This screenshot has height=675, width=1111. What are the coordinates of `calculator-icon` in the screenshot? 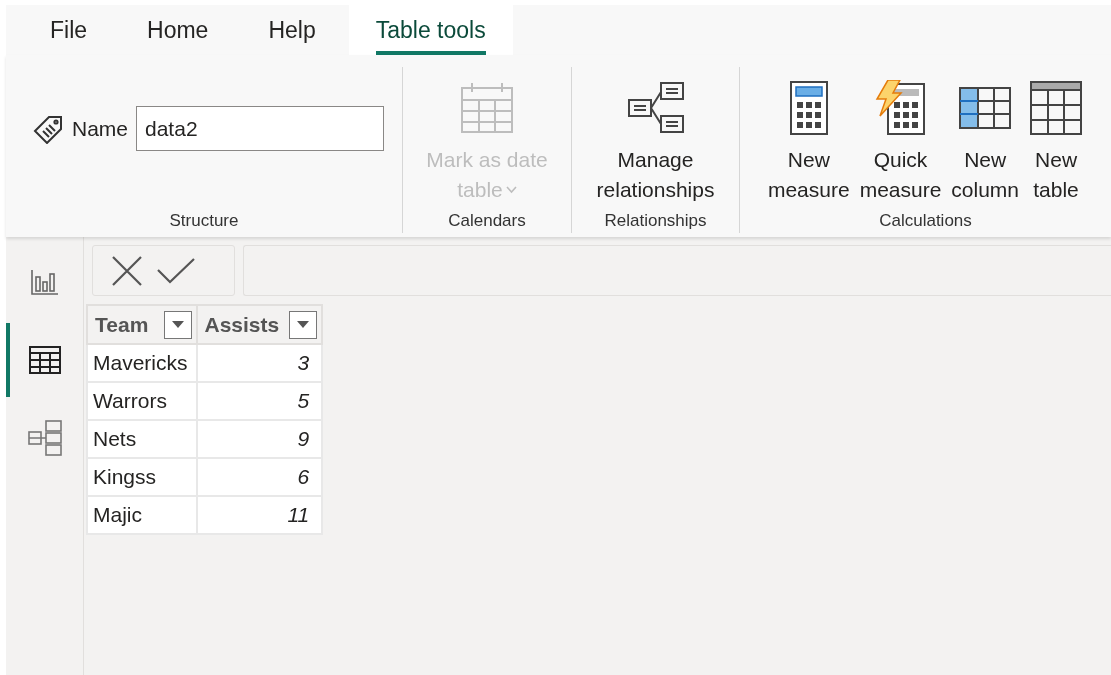 It's located at (808, 108).